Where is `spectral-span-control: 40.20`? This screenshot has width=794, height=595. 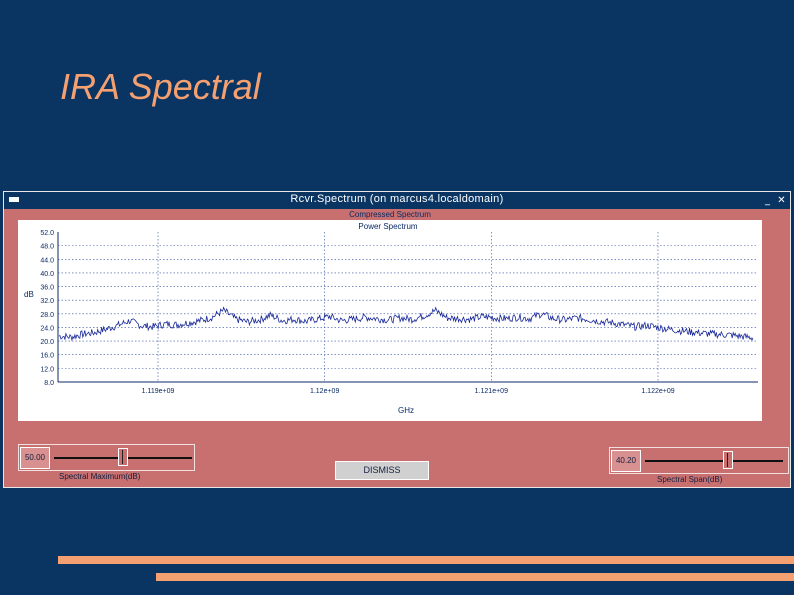
spectral-span-control: 40.20 is located at coordinates (699, 460).